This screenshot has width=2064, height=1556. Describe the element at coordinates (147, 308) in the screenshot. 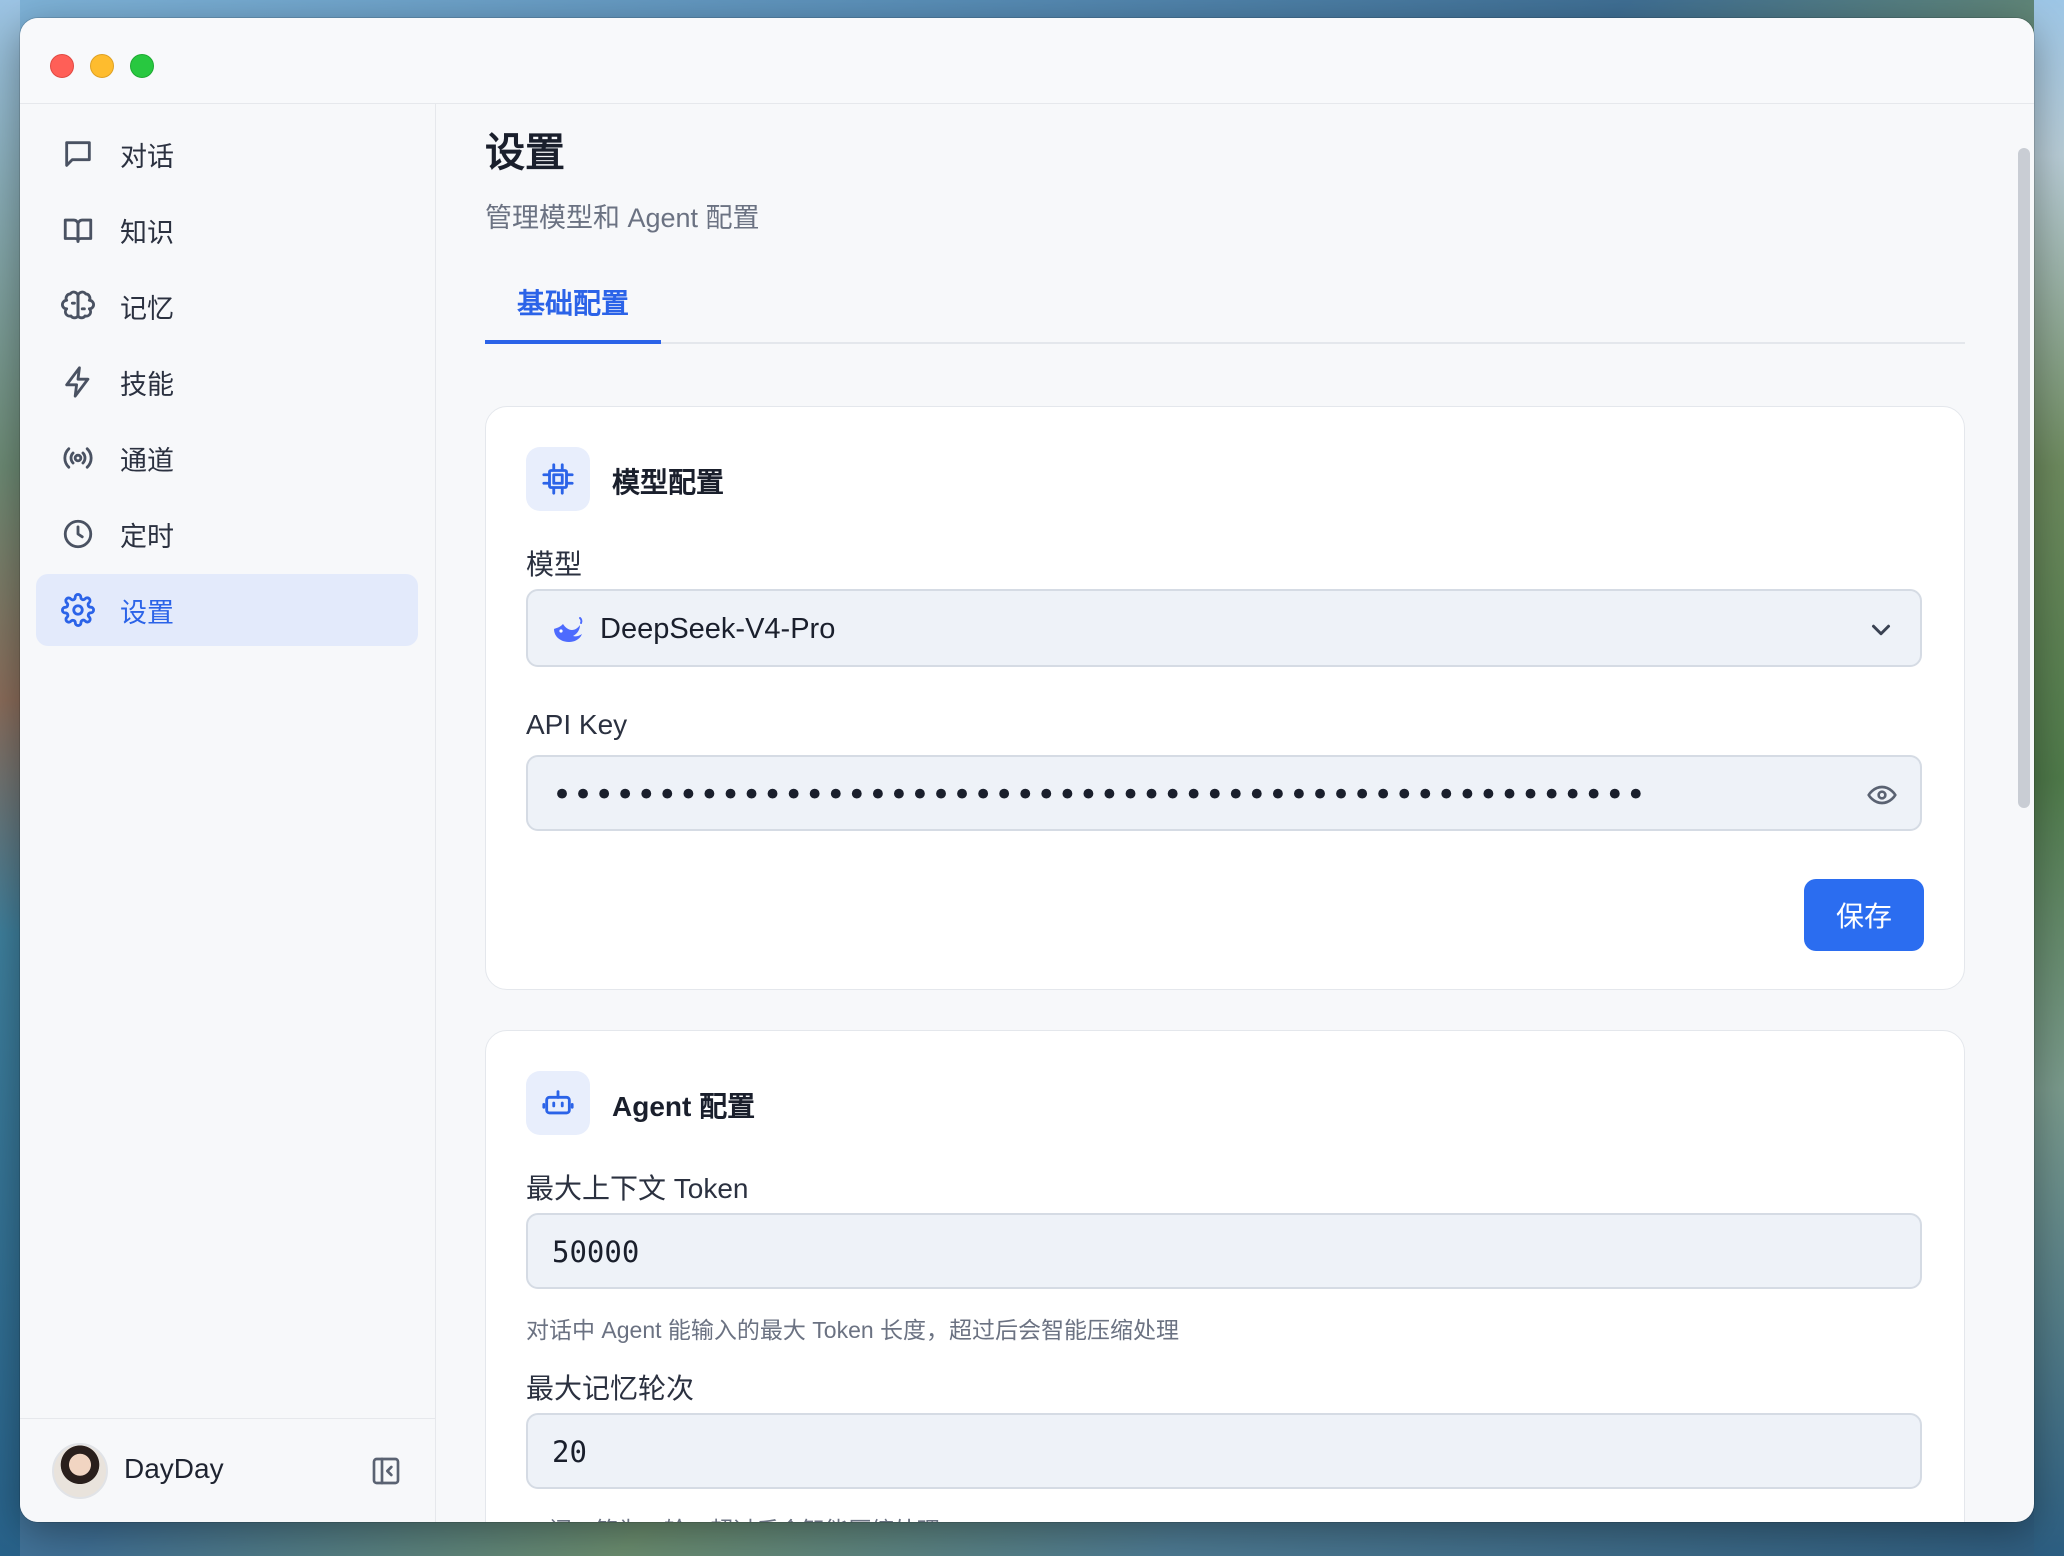

I see `sidebar-item-label: 记忆` at that location.